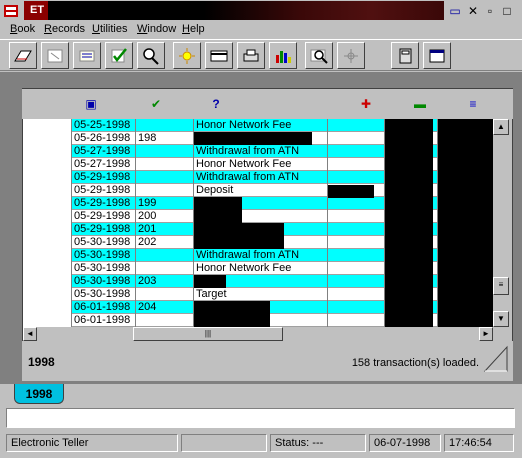  I want to click on hscroll-thumb: |||, so click(208, 334).